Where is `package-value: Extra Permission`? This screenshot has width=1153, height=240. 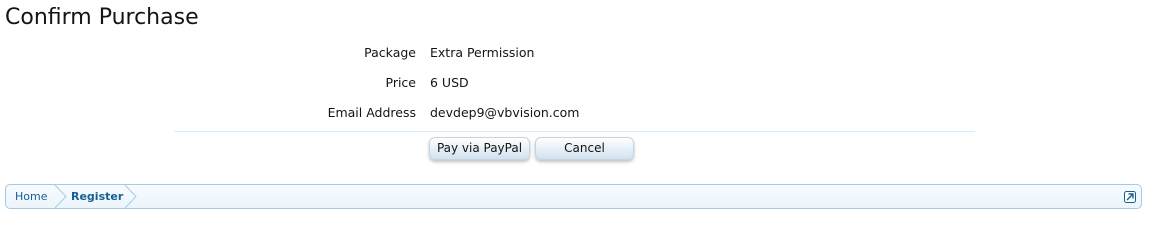 package-value: Extra Permission is located at coordinates (482, 52).